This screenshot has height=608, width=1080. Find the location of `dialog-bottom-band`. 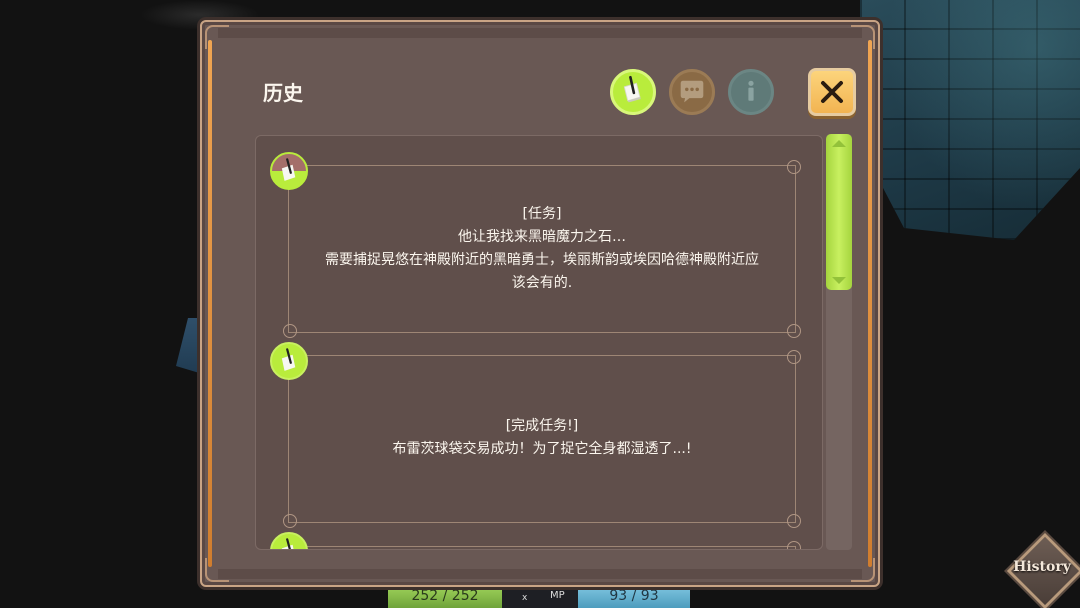

dialog-bottom-band is located at coordinates (540, 574).